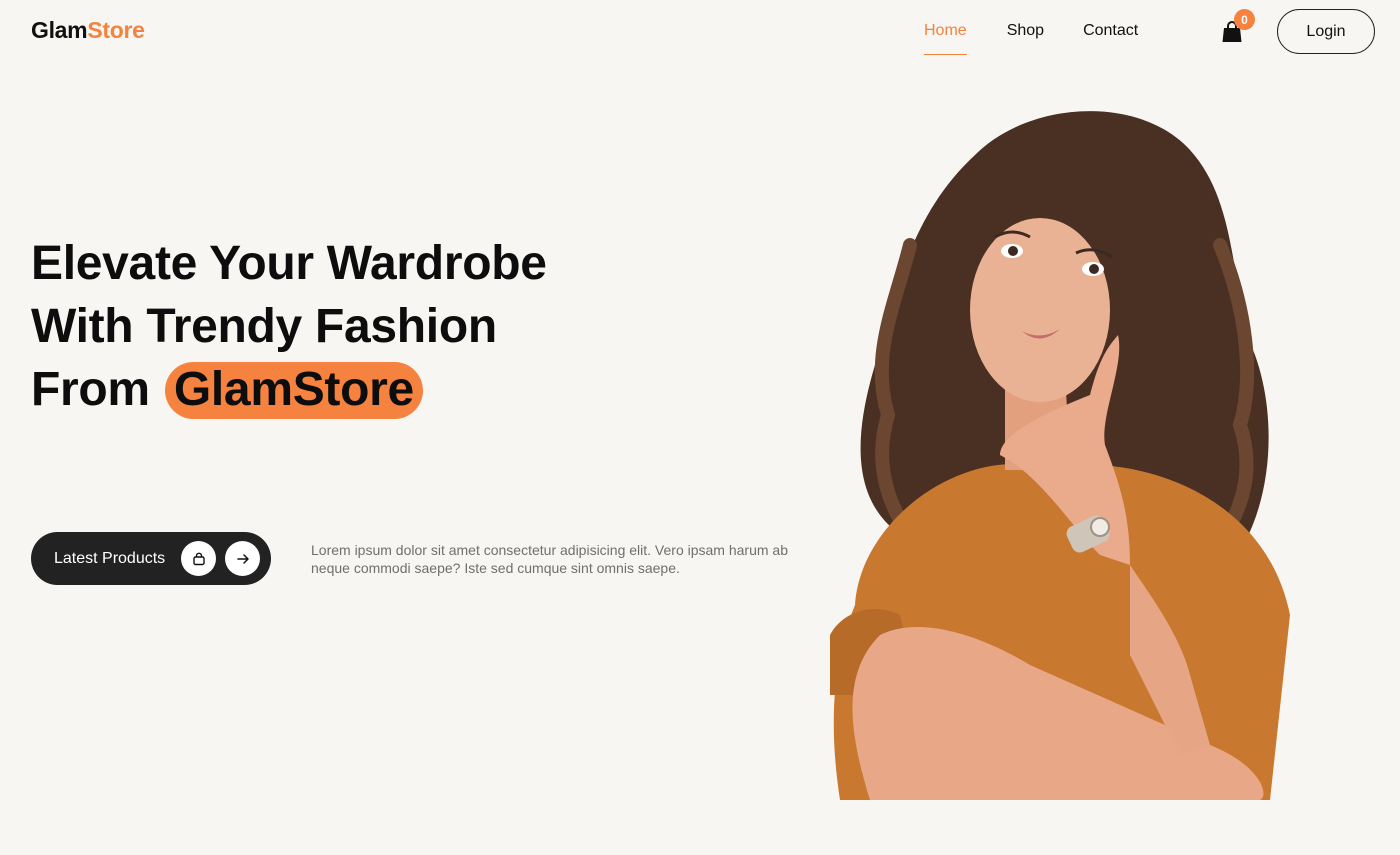  I want to click on brand-logo: GlamStore, so click(88, 30).